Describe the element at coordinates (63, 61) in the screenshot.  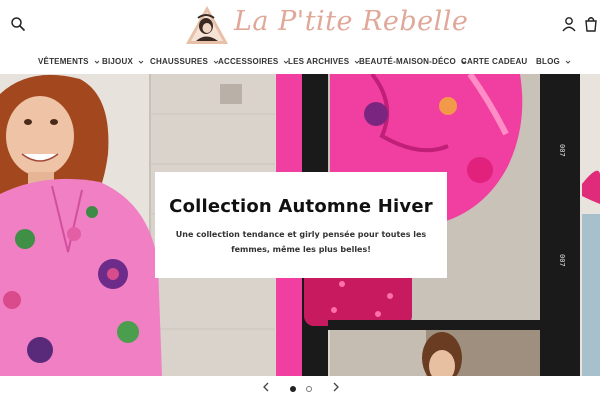
I see `nav-item-label: VÊTEMENTS` at that location.